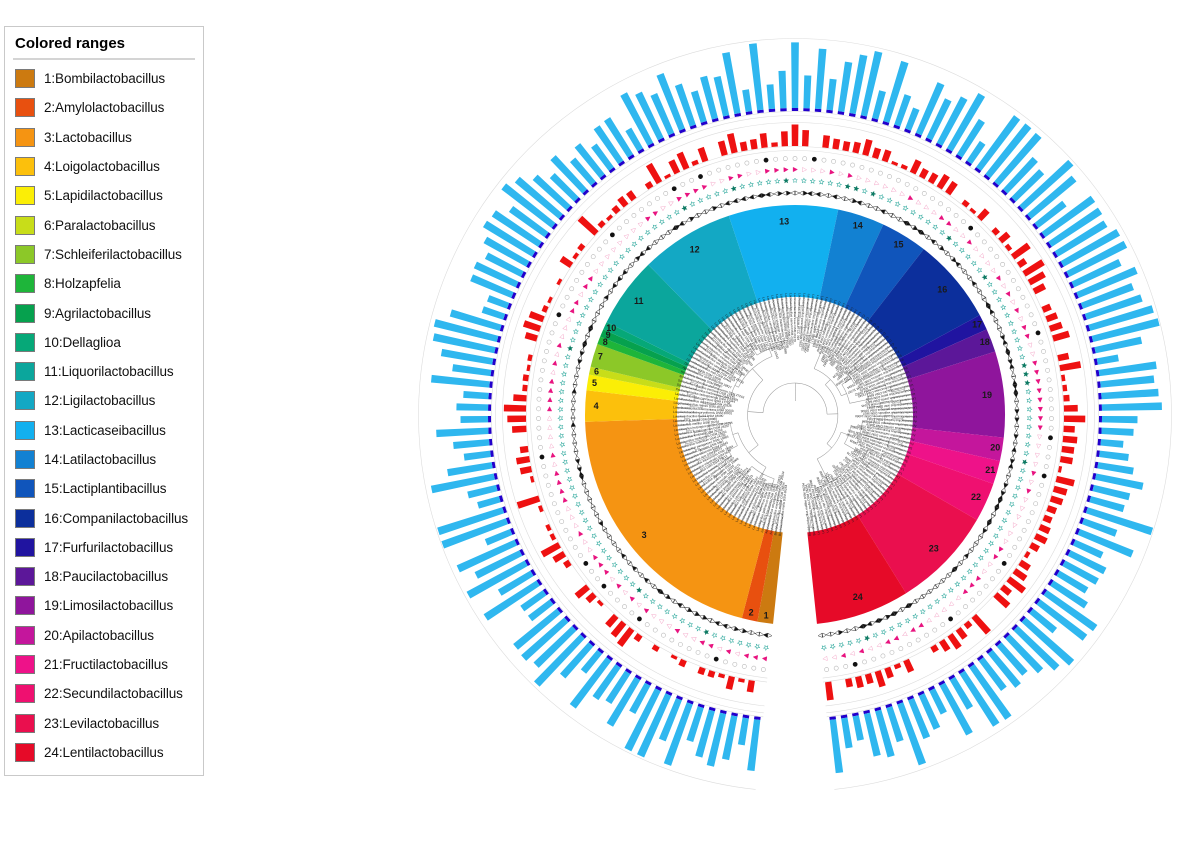 The width and height of the screenshot is (1200, 849). What do you see at coordinates (104, 517) in the screenshot?
I see `legend-item-16: 16:Companilactobacillus` at bounding box center [104, 517].